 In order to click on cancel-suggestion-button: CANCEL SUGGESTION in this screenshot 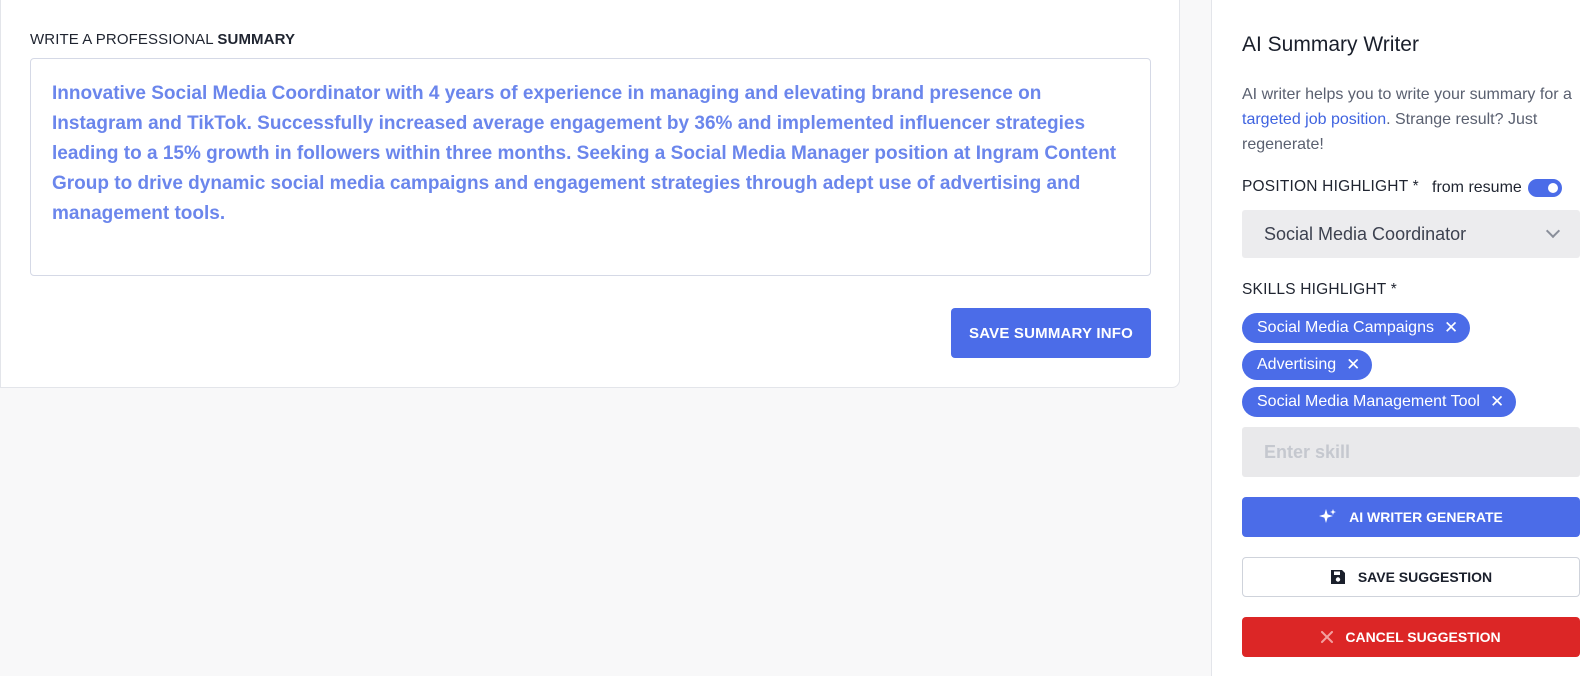, I will do `click(1411, 637)`.